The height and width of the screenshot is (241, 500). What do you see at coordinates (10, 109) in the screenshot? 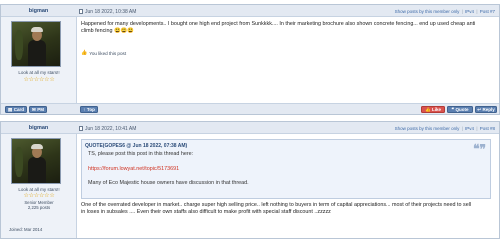
I see `card-icon: ▤` at bounding box center [10, 109].